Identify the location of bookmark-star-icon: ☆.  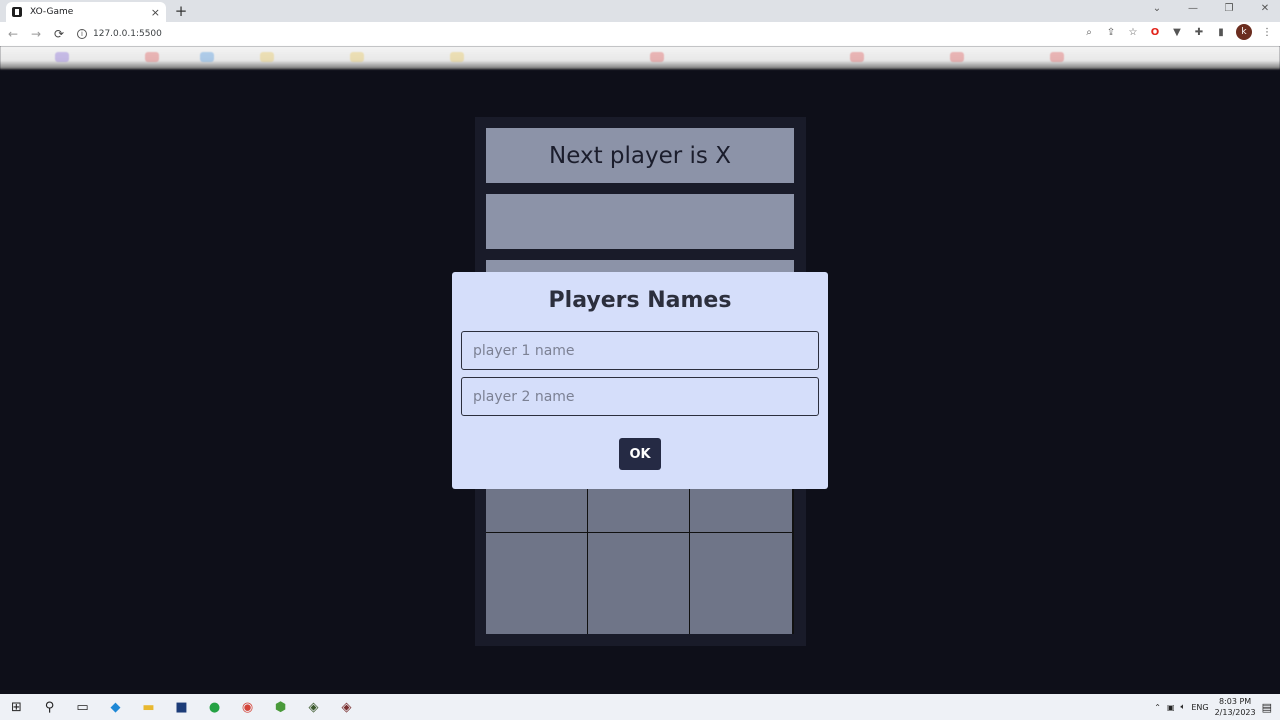
(1133, 32).